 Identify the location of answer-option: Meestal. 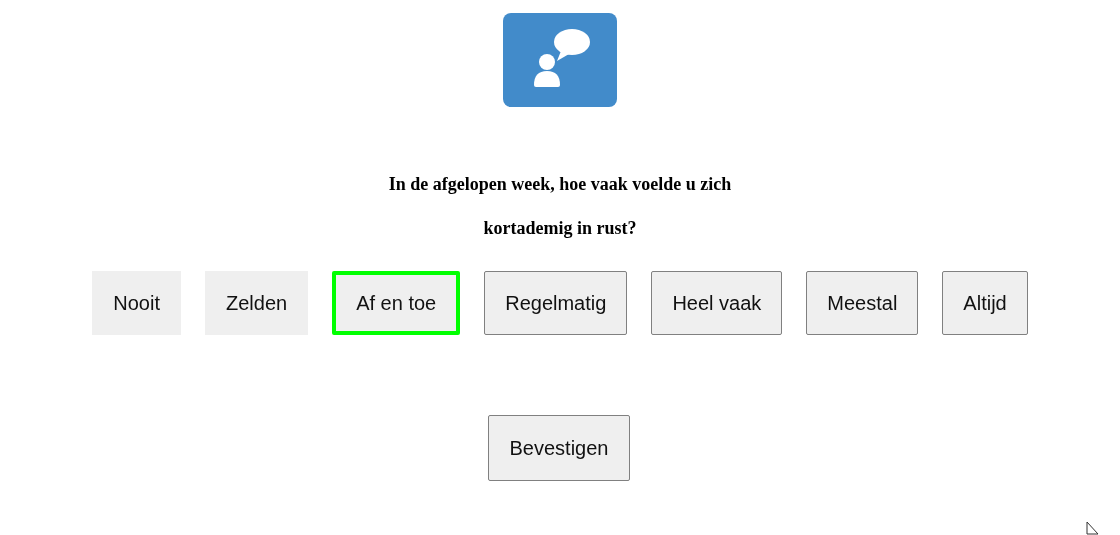
(862, 303).